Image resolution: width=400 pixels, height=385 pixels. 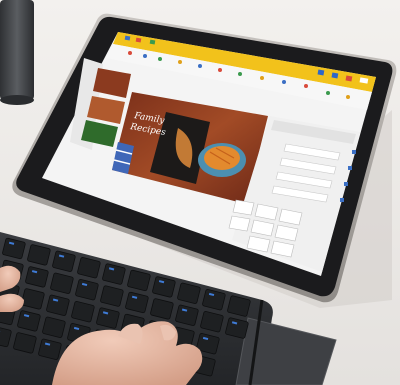 What do you see at coordinates (17, 52) in the screenshot?
I see `mug` at bounding box center [17, 52].